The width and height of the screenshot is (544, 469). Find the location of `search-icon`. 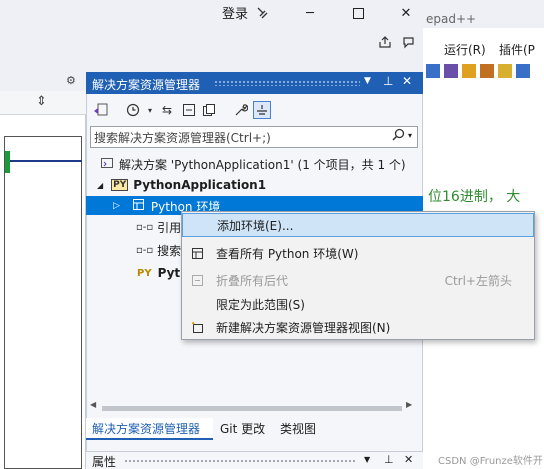

search-icon is located at coordinates (398, 136).